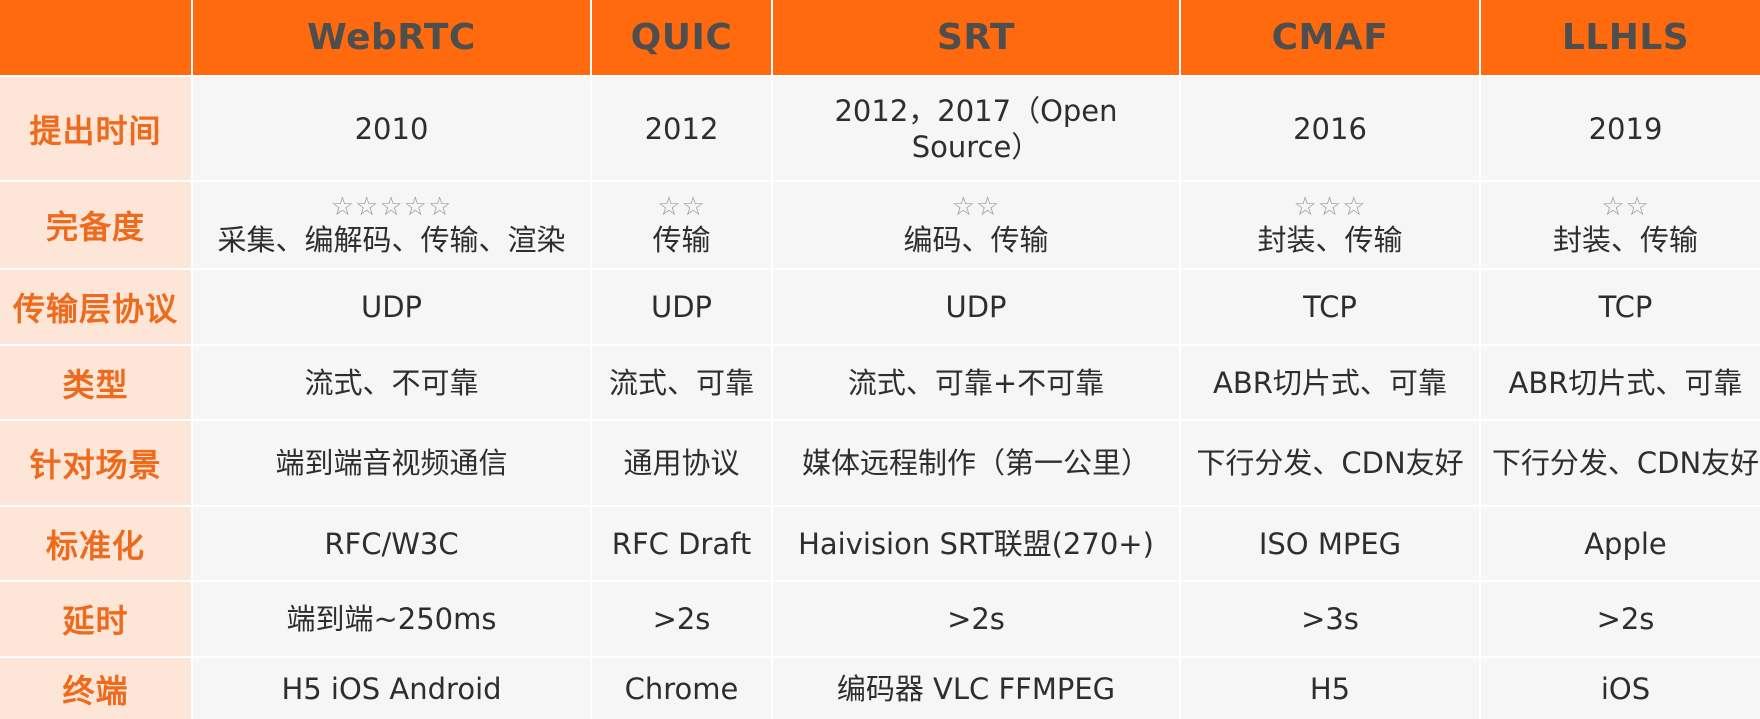 This screenshot has height=719, width=1760. I want to click on row-label-target-scenario: 针对场景, so click(95, 463).